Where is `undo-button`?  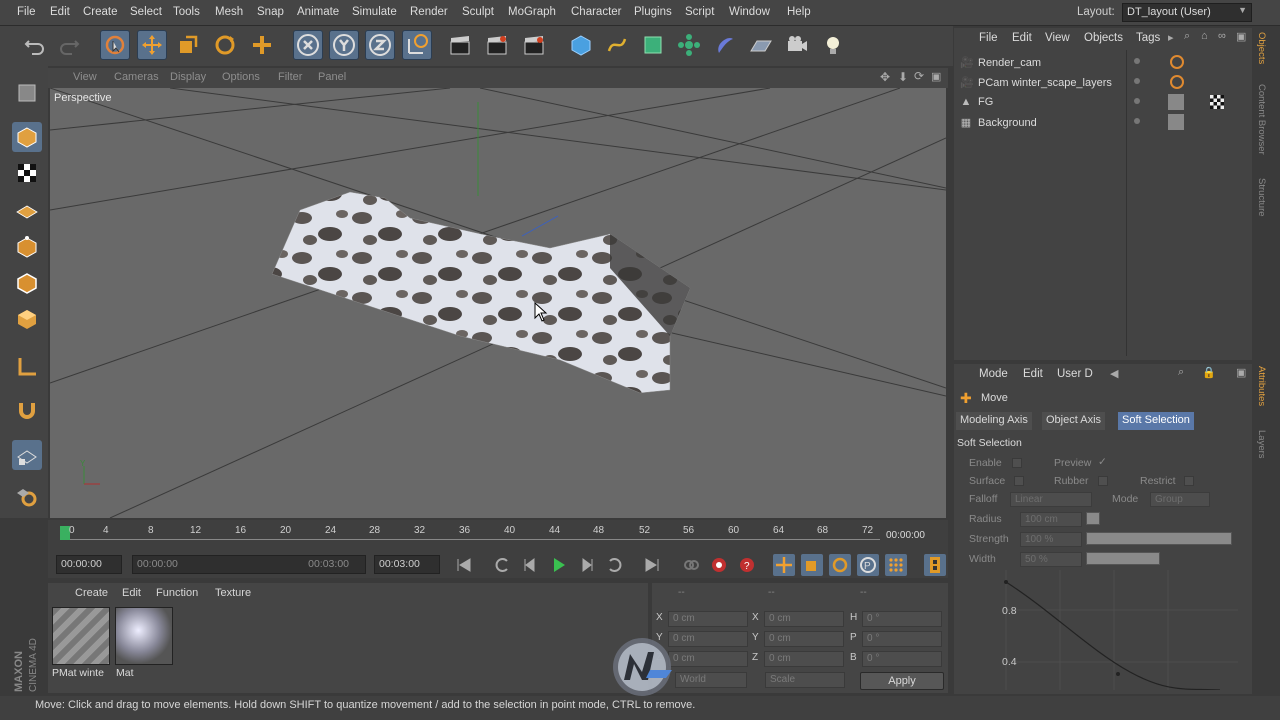
undo-button is located at coordinates (35, 45).